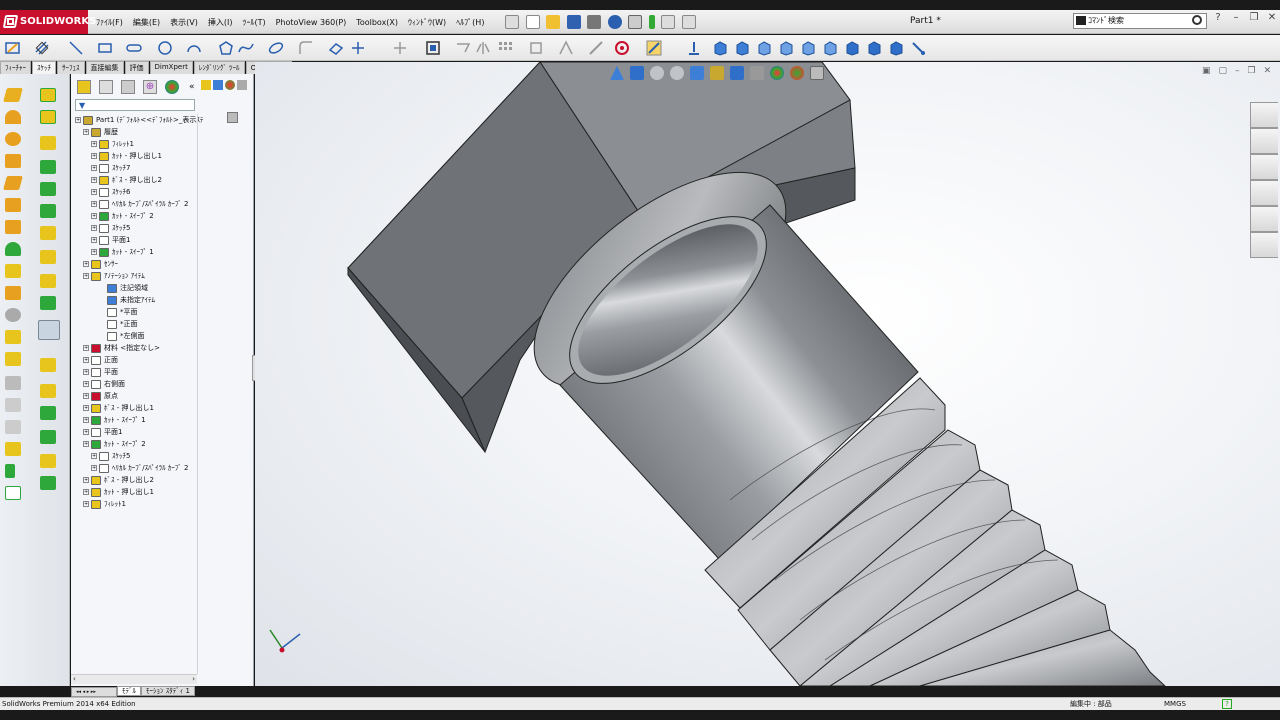 Image resolution: width=1280 pixels, height=720 pixels. I want to click on offset-icon, so click(463, 48).